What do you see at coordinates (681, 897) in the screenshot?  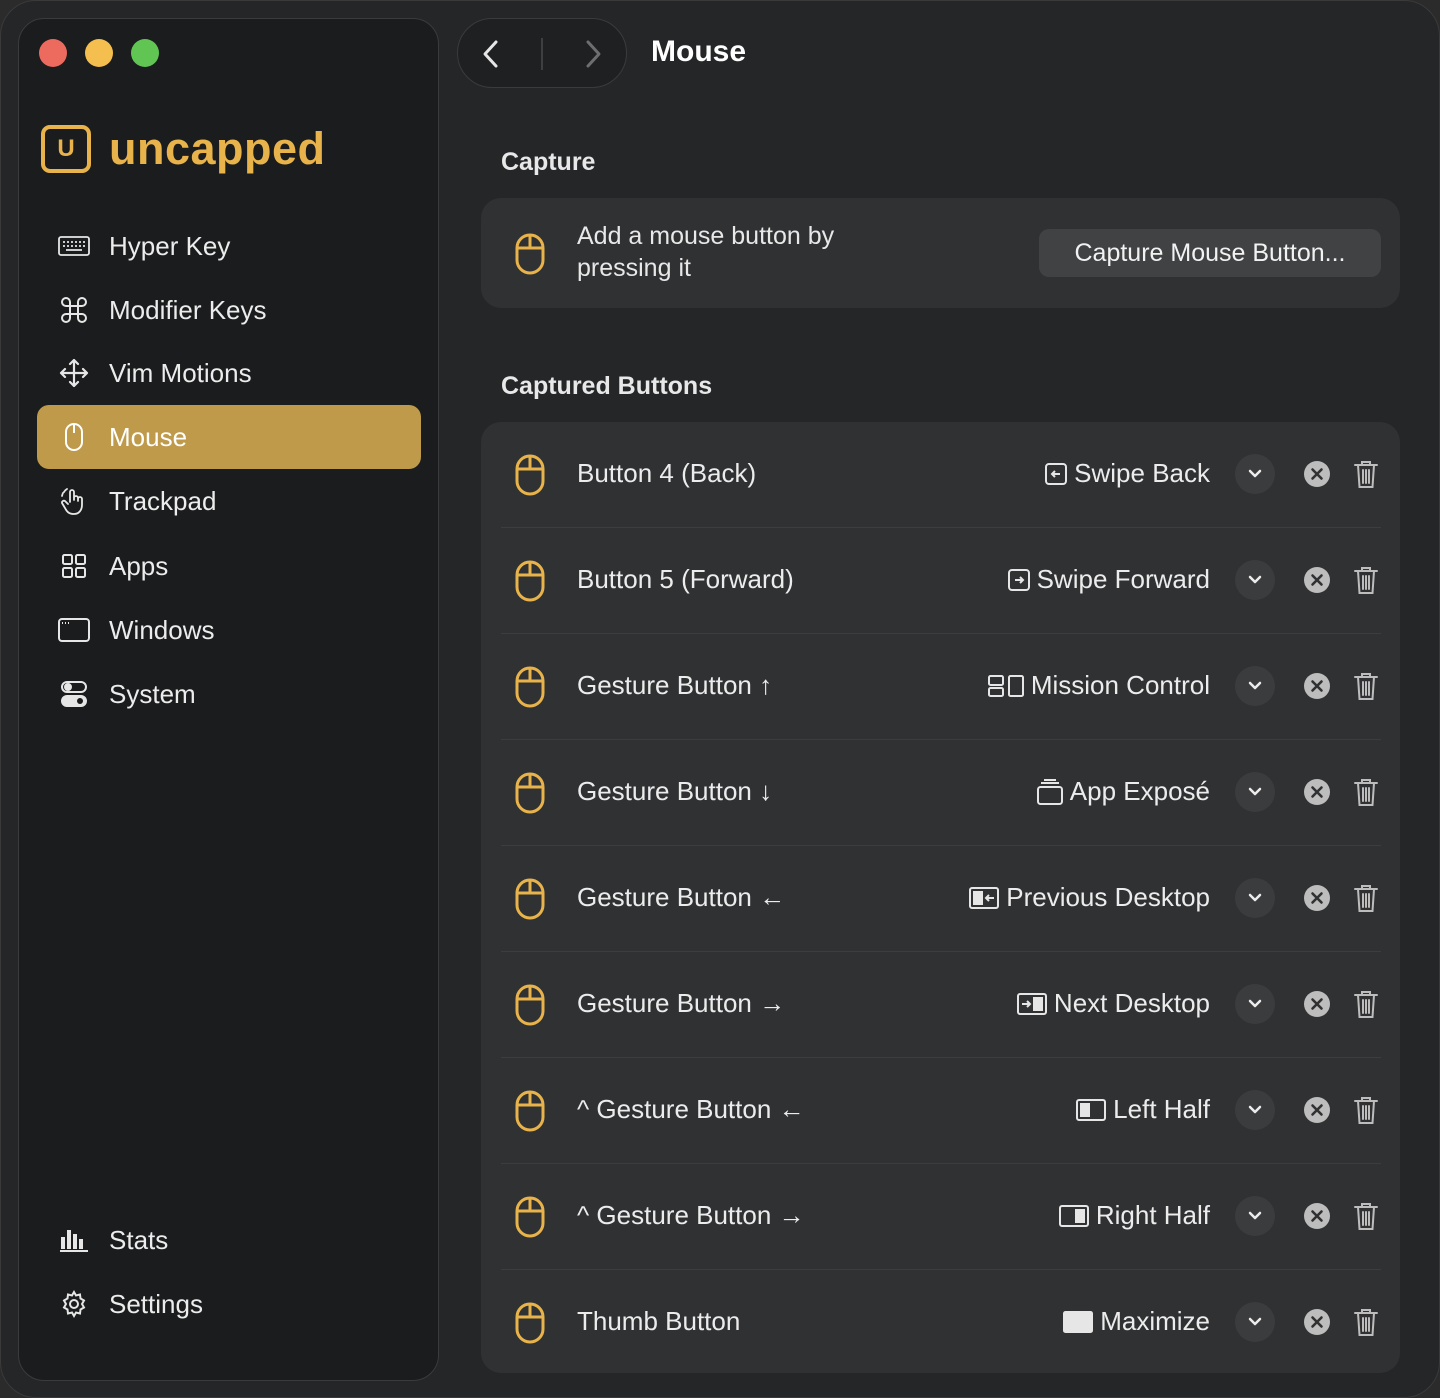 I see `button-name: Gesture Button ←` at bounding box center [681, 897].